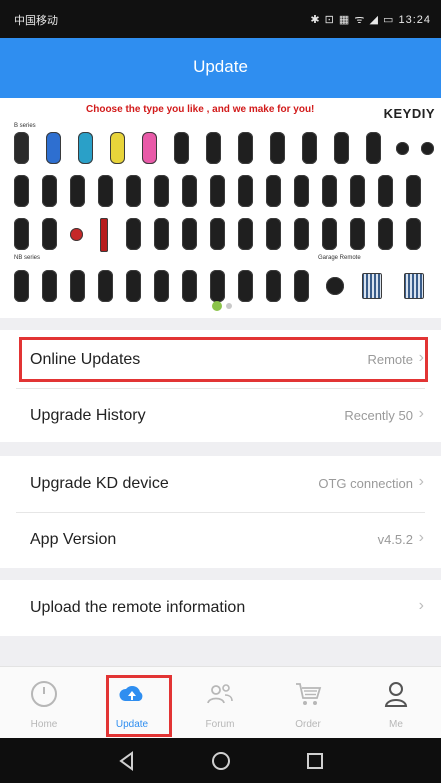 The height and width of the screenshot is (783, 441). What do you see at coordinates (127, 761) in the screenshot?
I see `back-triangle-icon` at bounding box center [127, 761].